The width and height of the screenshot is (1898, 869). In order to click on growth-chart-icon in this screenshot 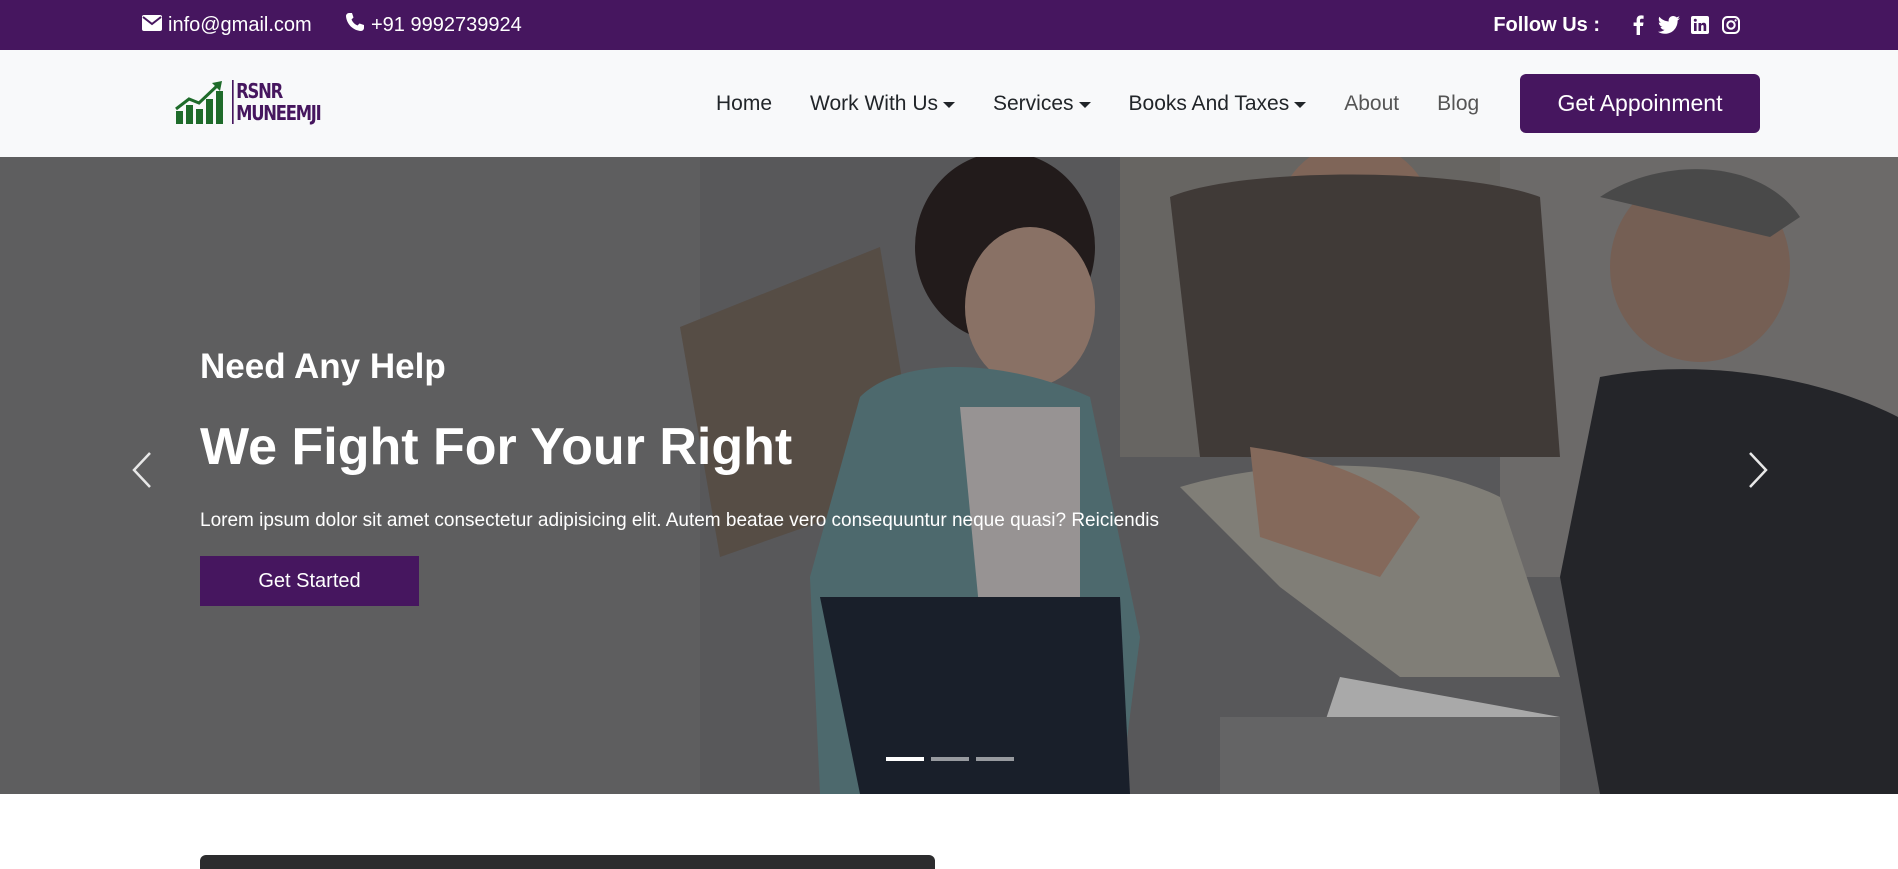, I will do `click(201, 102)`.